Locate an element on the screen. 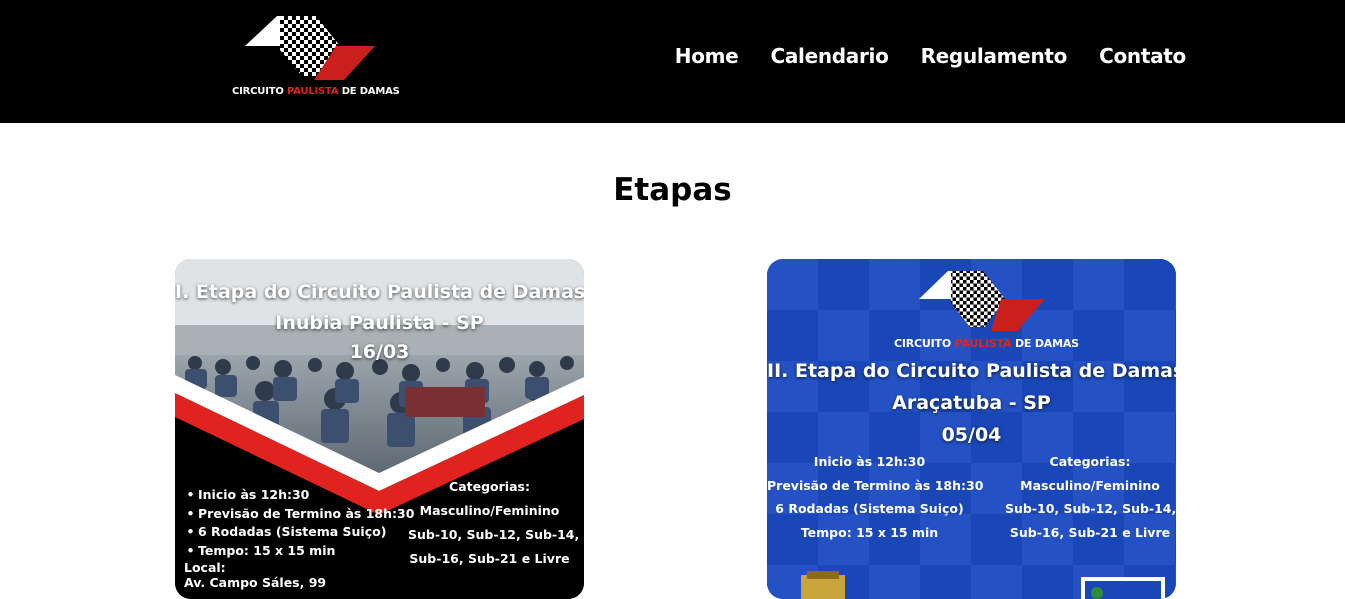 This screenshot has height=599, width=1345. page-title: Etapas is located at coordinates (672, 190).